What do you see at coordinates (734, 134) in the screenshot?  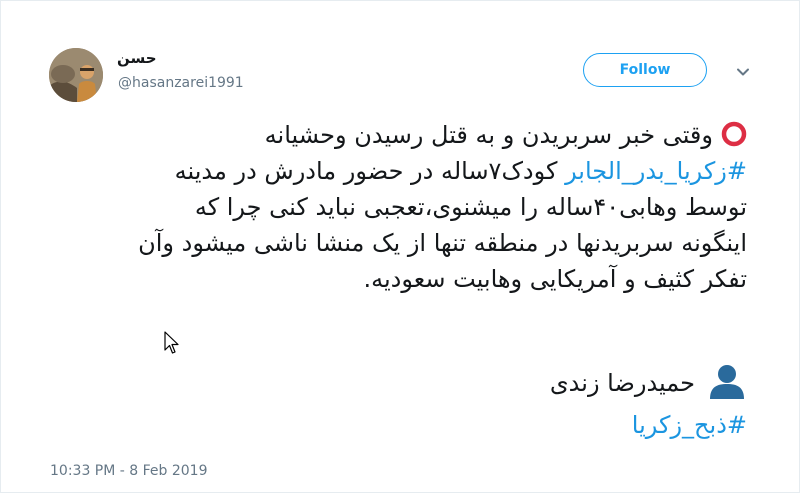 I see `red-circle-icon` at bounding box center [734, 134].